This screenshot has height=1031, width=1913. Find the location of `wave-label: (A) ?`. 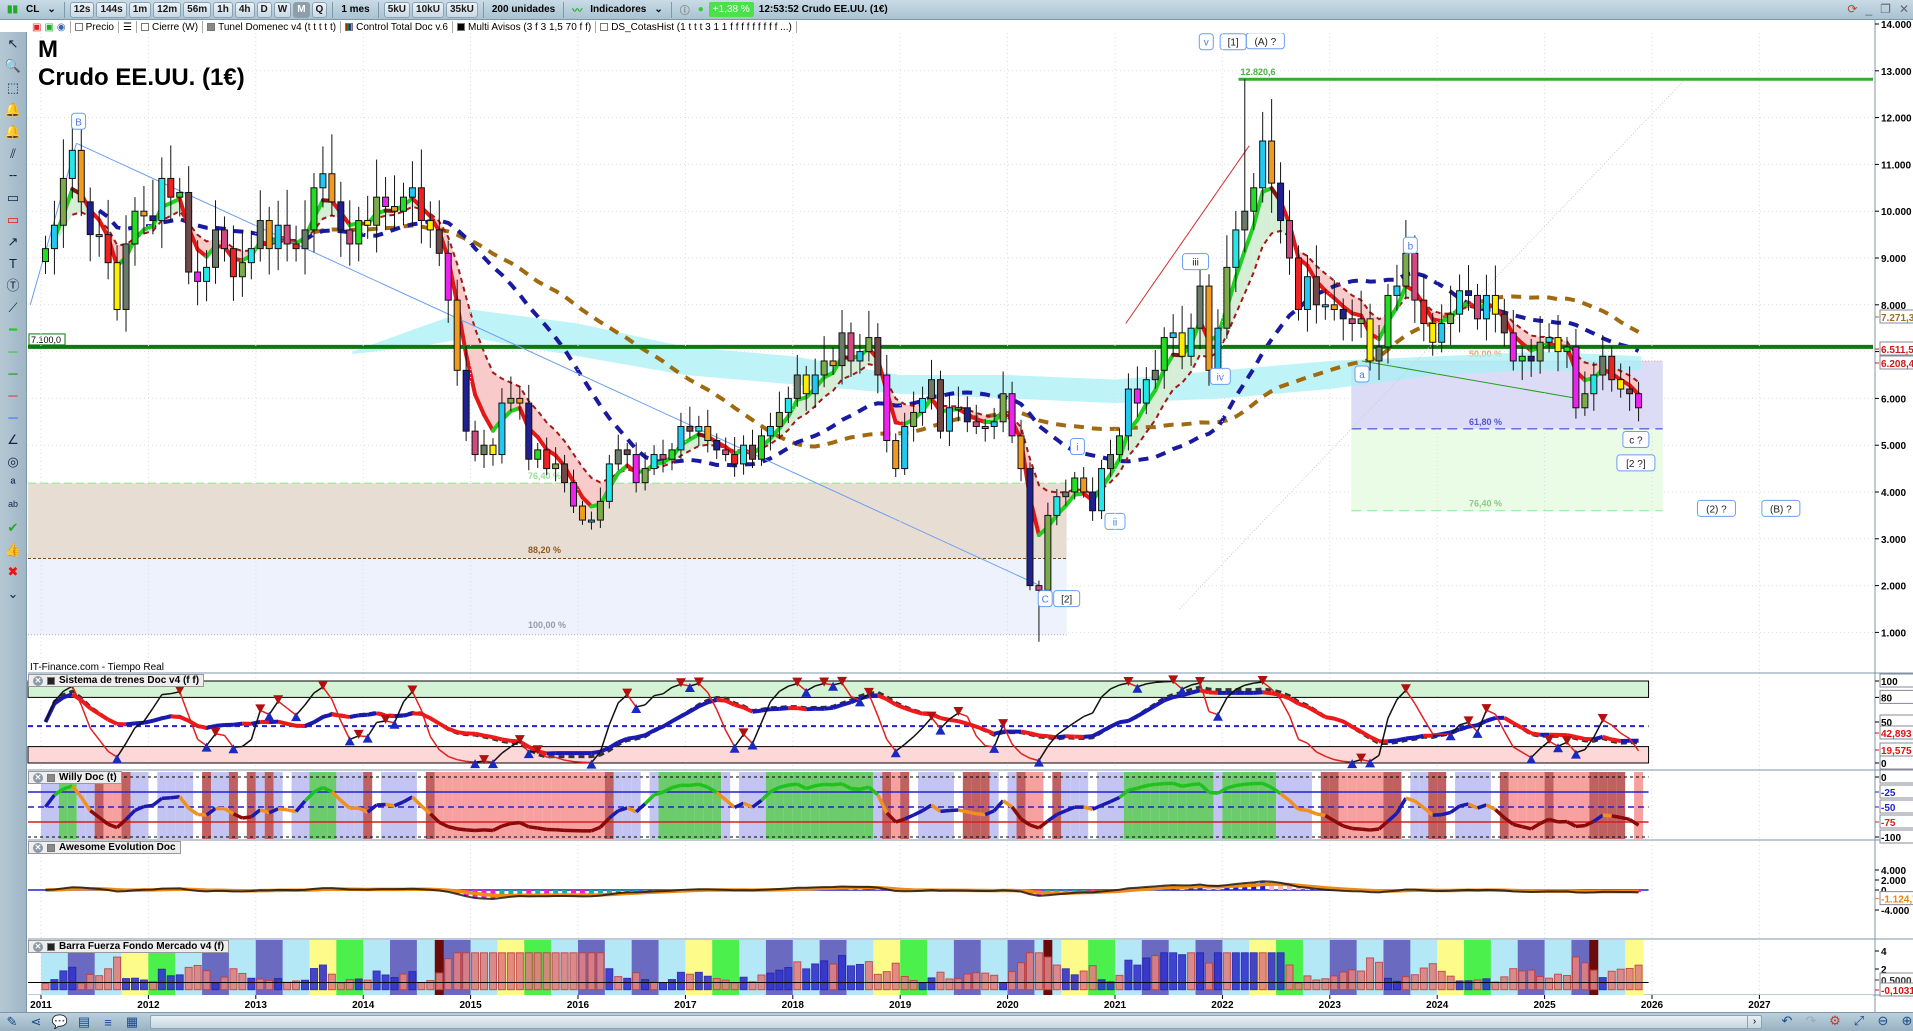

wave-label: (A) ? is located at coordinates (1265, 41).